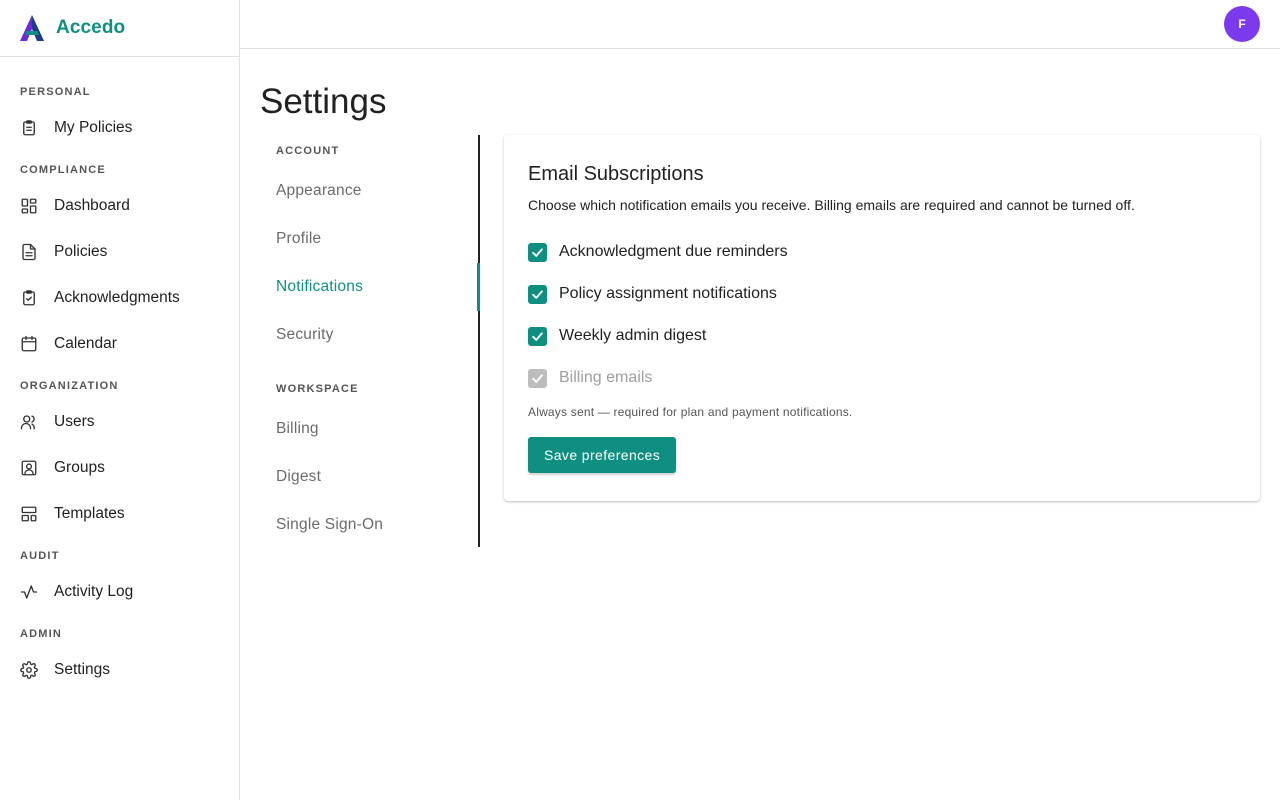 This screenshot has height=800, width=1280. Describe the element at coordinates (369, 477) in the screenshot. I see `subnav-item-digest: Digest` at that location.